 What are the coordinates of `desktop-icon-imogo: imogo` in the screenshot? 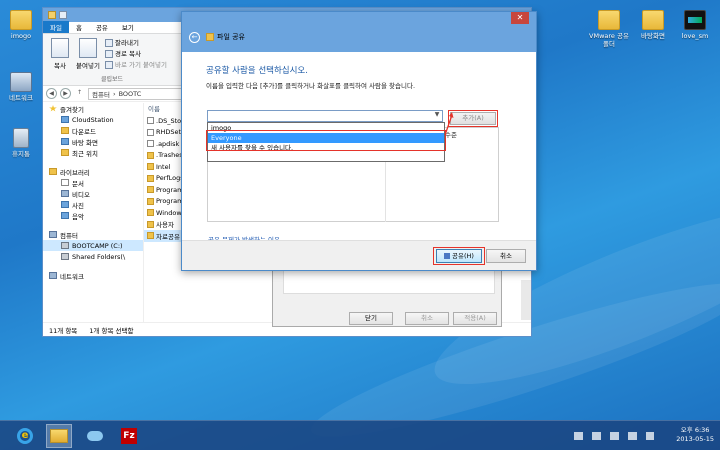 It's located at (22, 25).